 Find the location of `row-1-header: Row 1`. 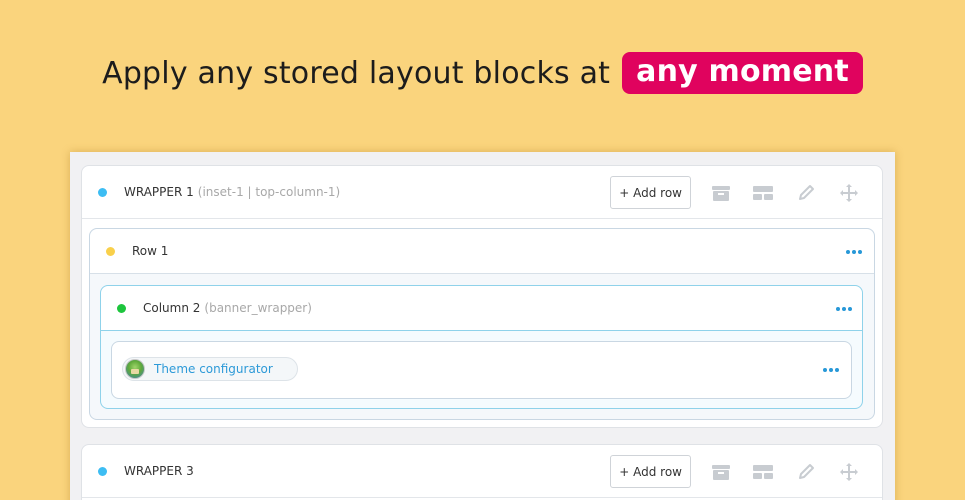

row-1-header: Row 1 is located at coordinates (482, 251).